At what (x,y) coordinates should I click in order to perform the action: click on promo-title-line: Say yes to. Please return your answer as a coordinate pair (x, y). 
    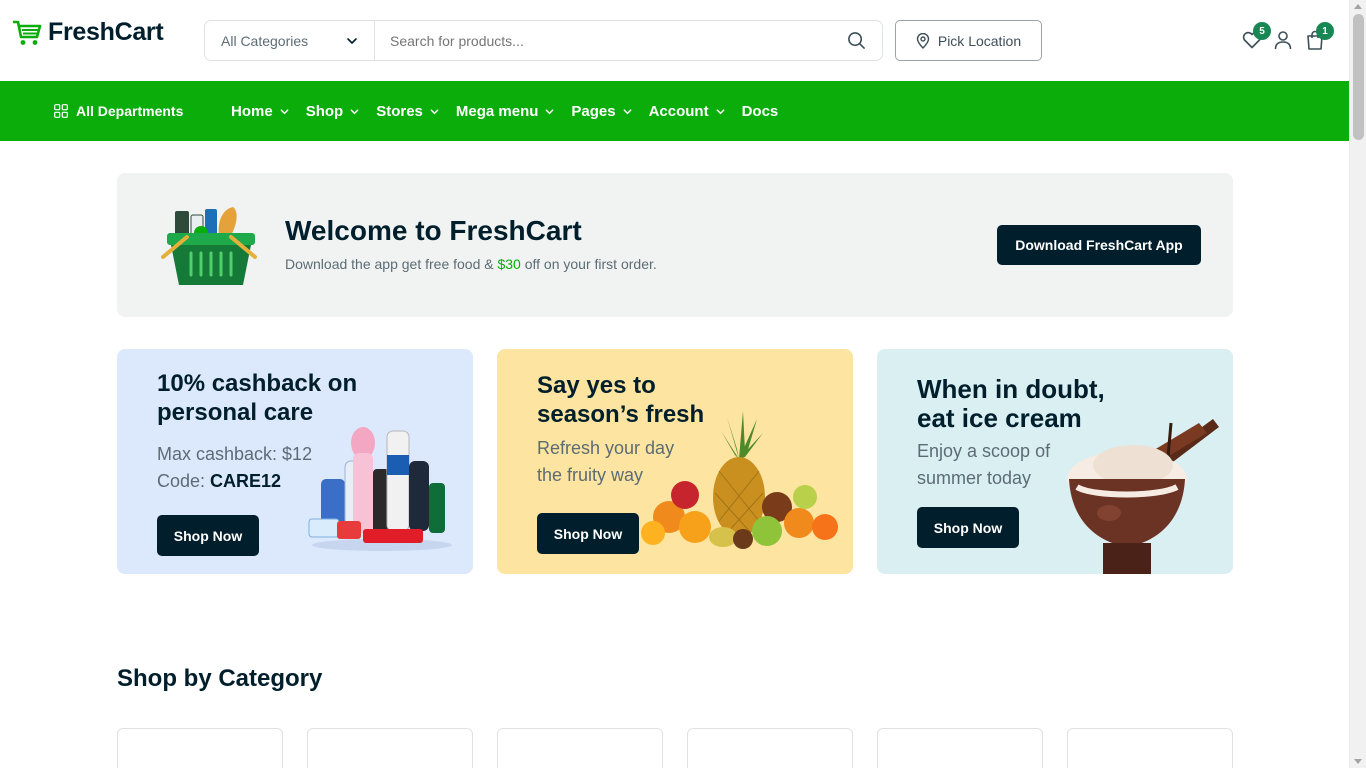
    Looking at the image, I should click on (596, 385).